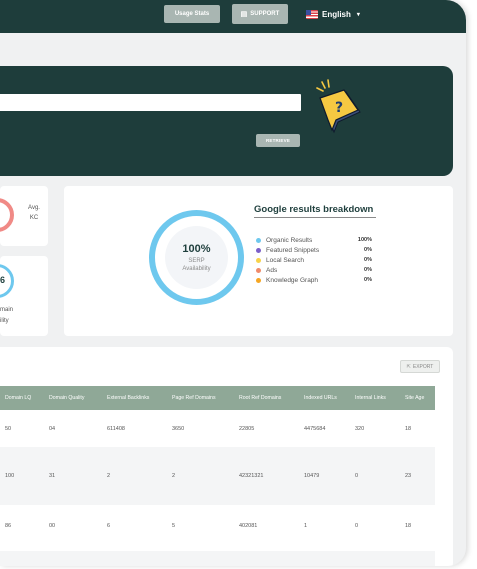 Image resolution: width=477 pixels, height=569 pixels. Describe the element at coordinates (7, 215) in the screenshot. I see `avg-kc-gauge` at that location.